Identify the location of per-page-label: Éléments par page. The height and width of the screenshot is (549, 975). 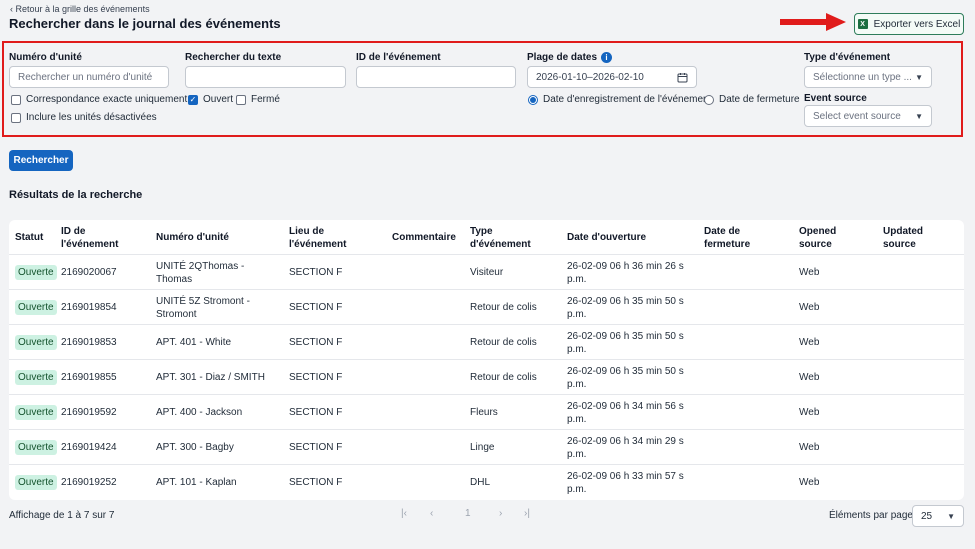
(871, 515).